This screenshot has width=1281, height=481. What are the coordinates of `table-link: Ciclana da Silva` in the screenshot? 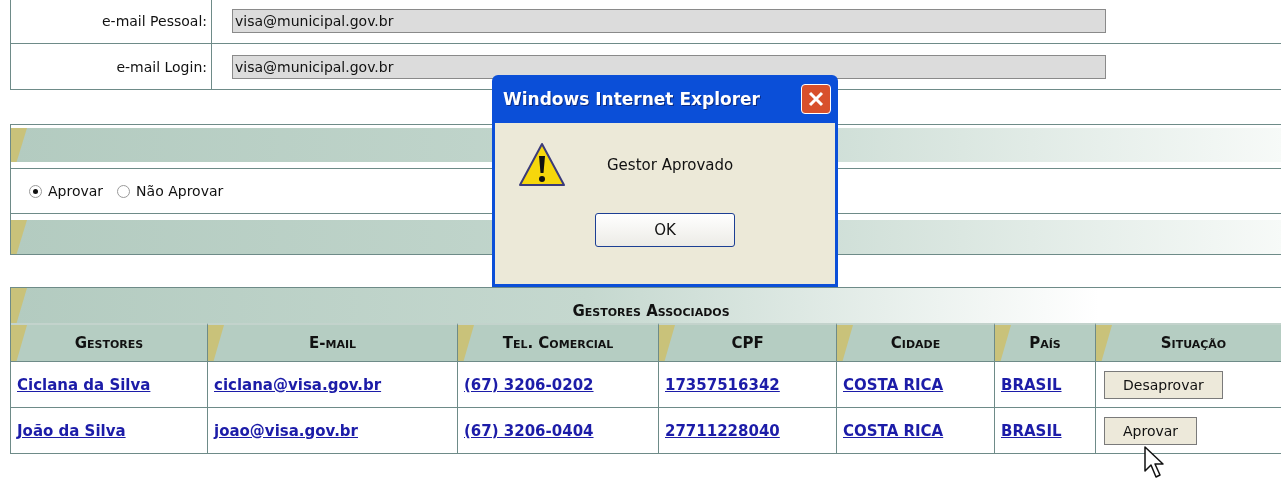 It's located at (84, 384).